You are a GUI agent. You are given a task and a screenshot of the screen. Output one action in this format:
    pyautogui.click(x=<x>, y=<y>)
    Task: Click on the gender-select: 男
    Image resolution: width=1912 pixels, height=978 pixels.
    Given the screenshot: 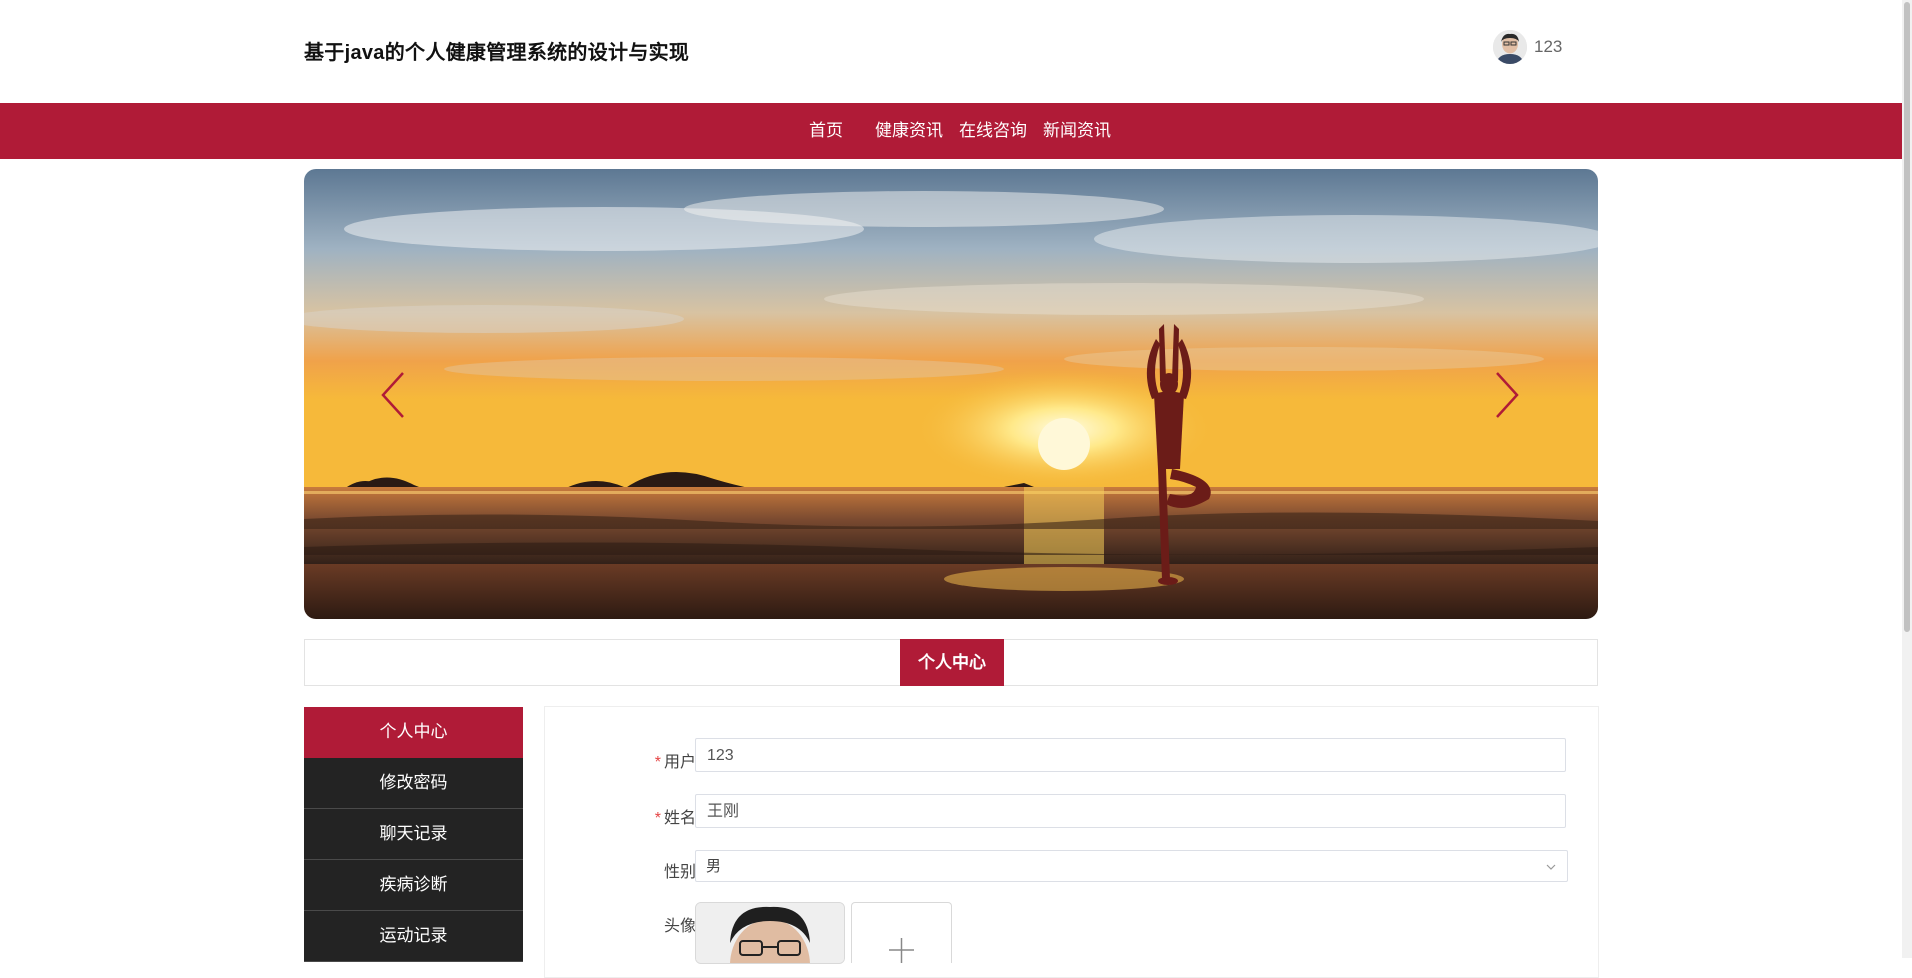 What is the action you would take?
    pyautogui.click(x=1131, y=866)
    